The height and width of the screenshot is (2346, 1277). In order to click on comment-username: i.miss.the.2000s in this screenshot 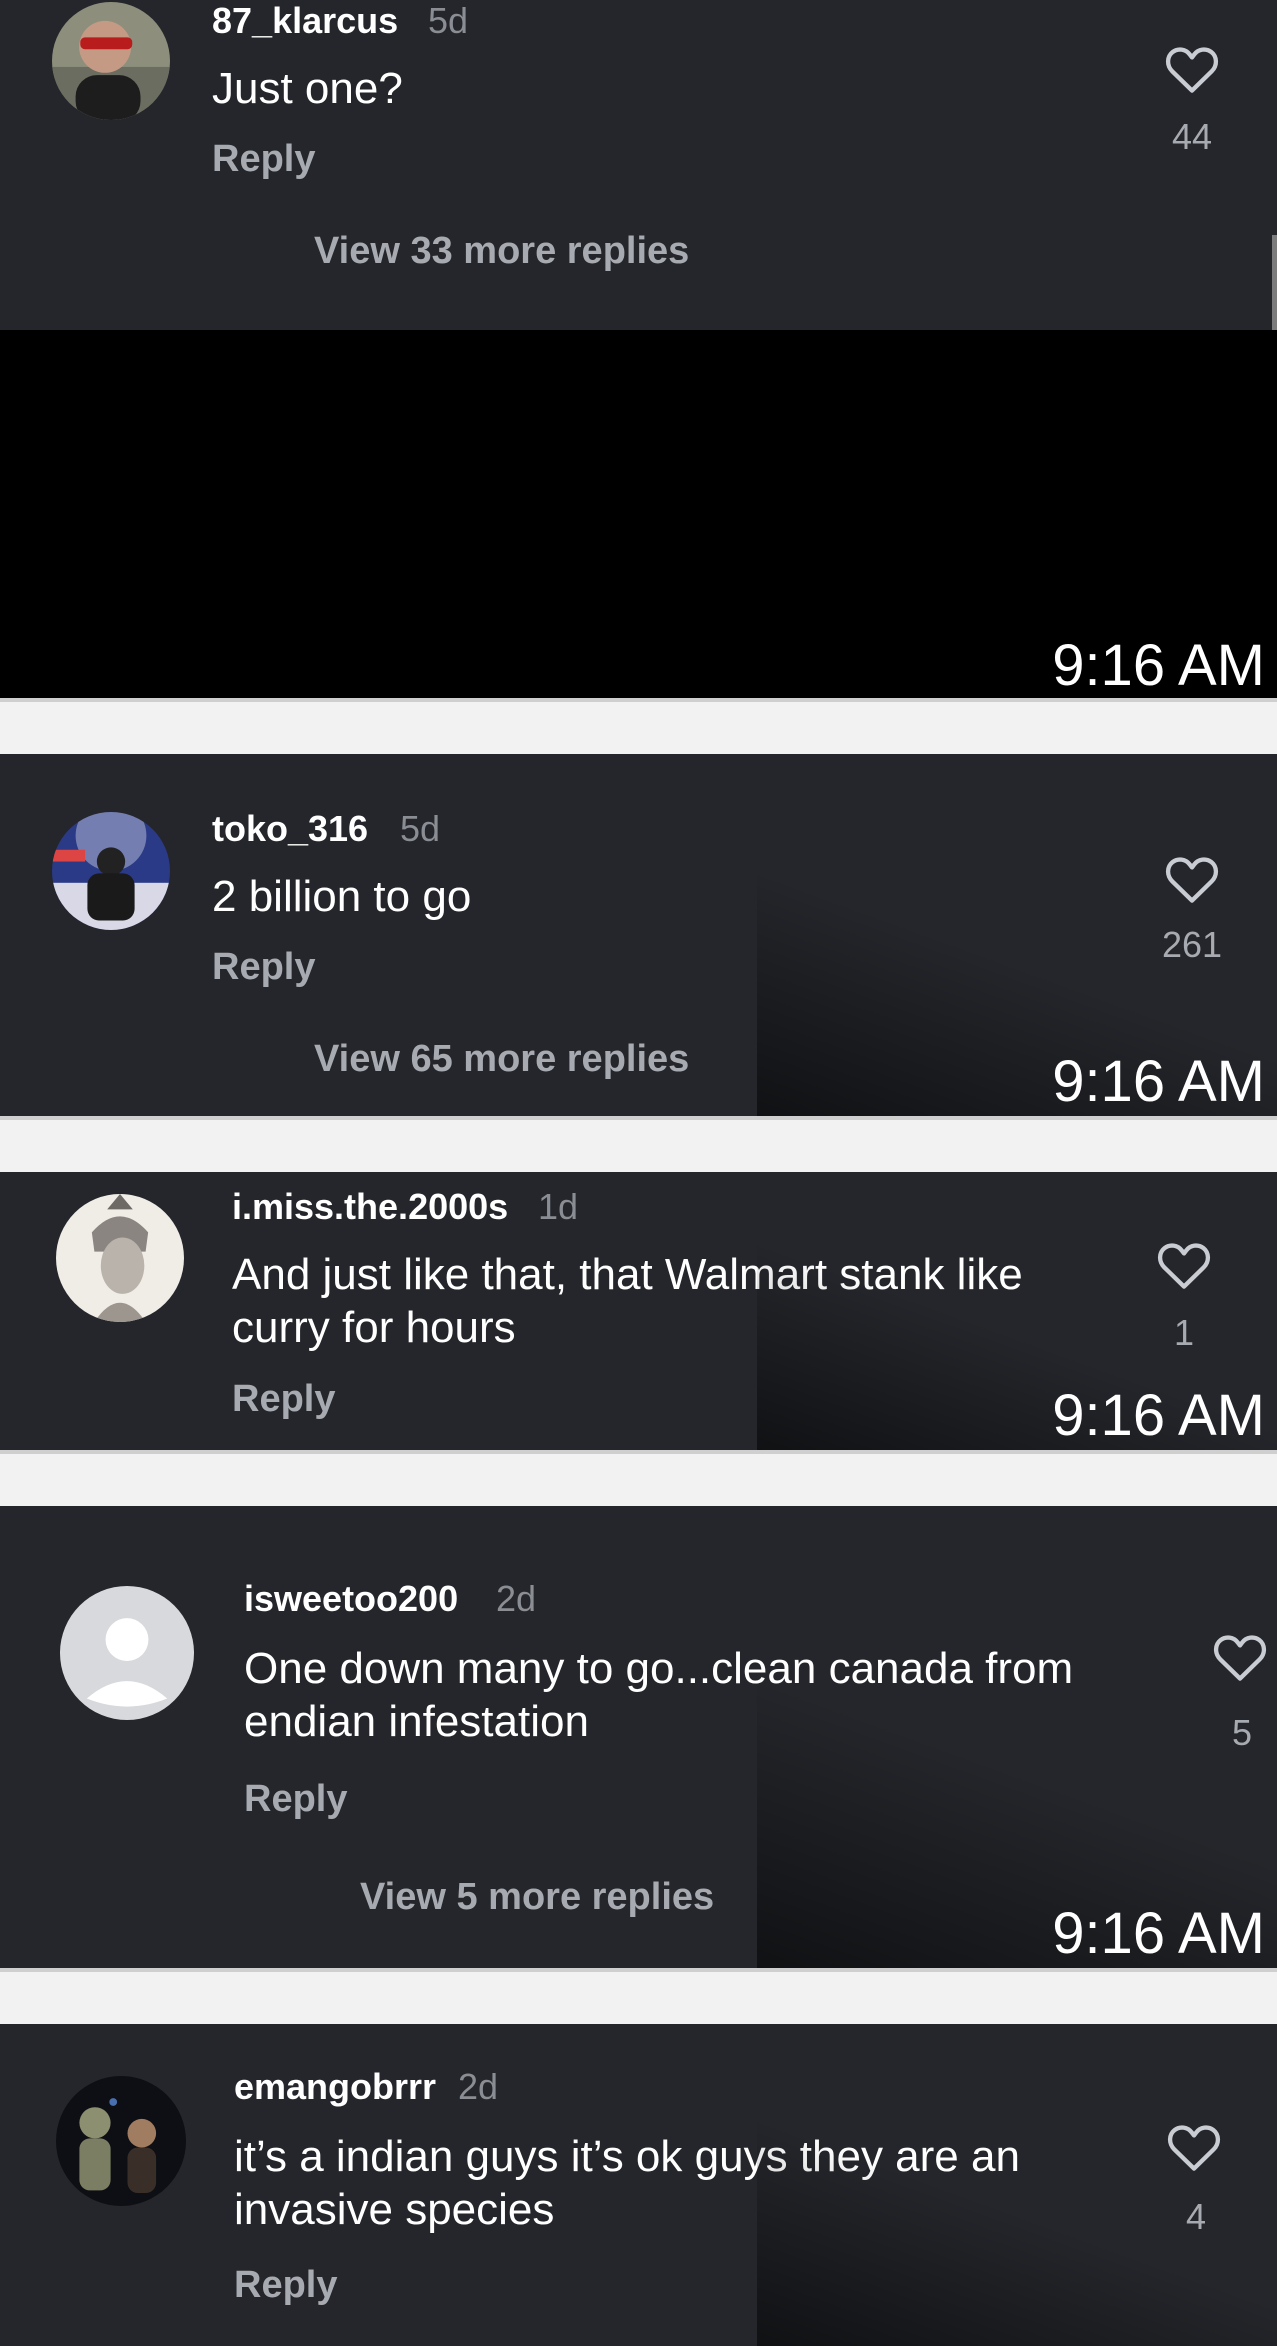, I will do `click(370, 1207)`.